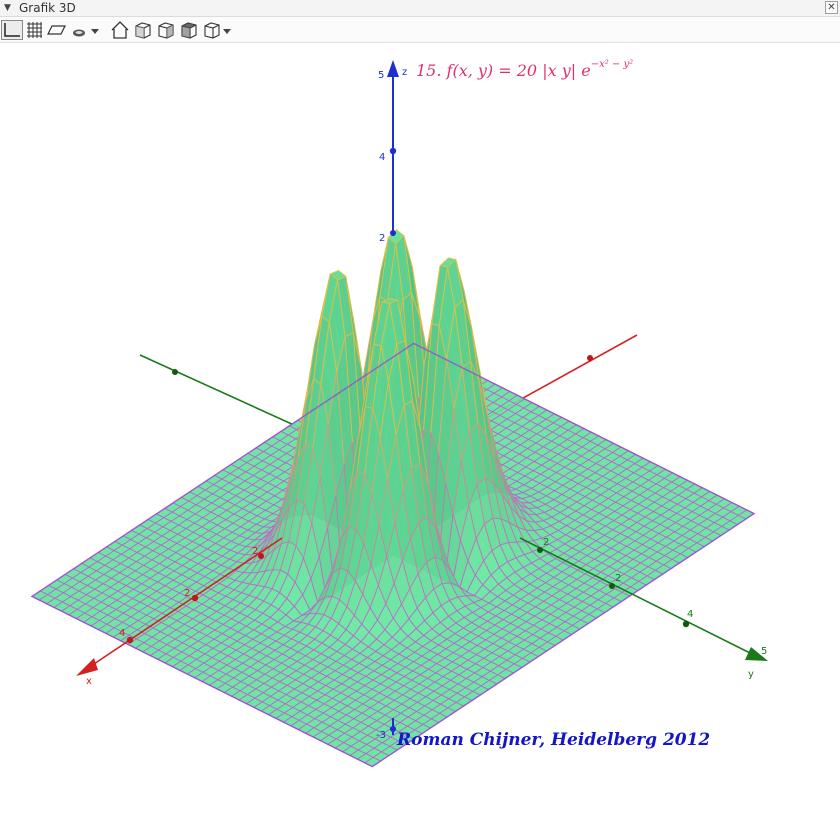 Image resolution: width=840 pixels, height=836 pixels. What do you see at coordinates (831, 7) in the screenshot?
I see `close-panel-button: ✕` at bounding box center [831, 7].